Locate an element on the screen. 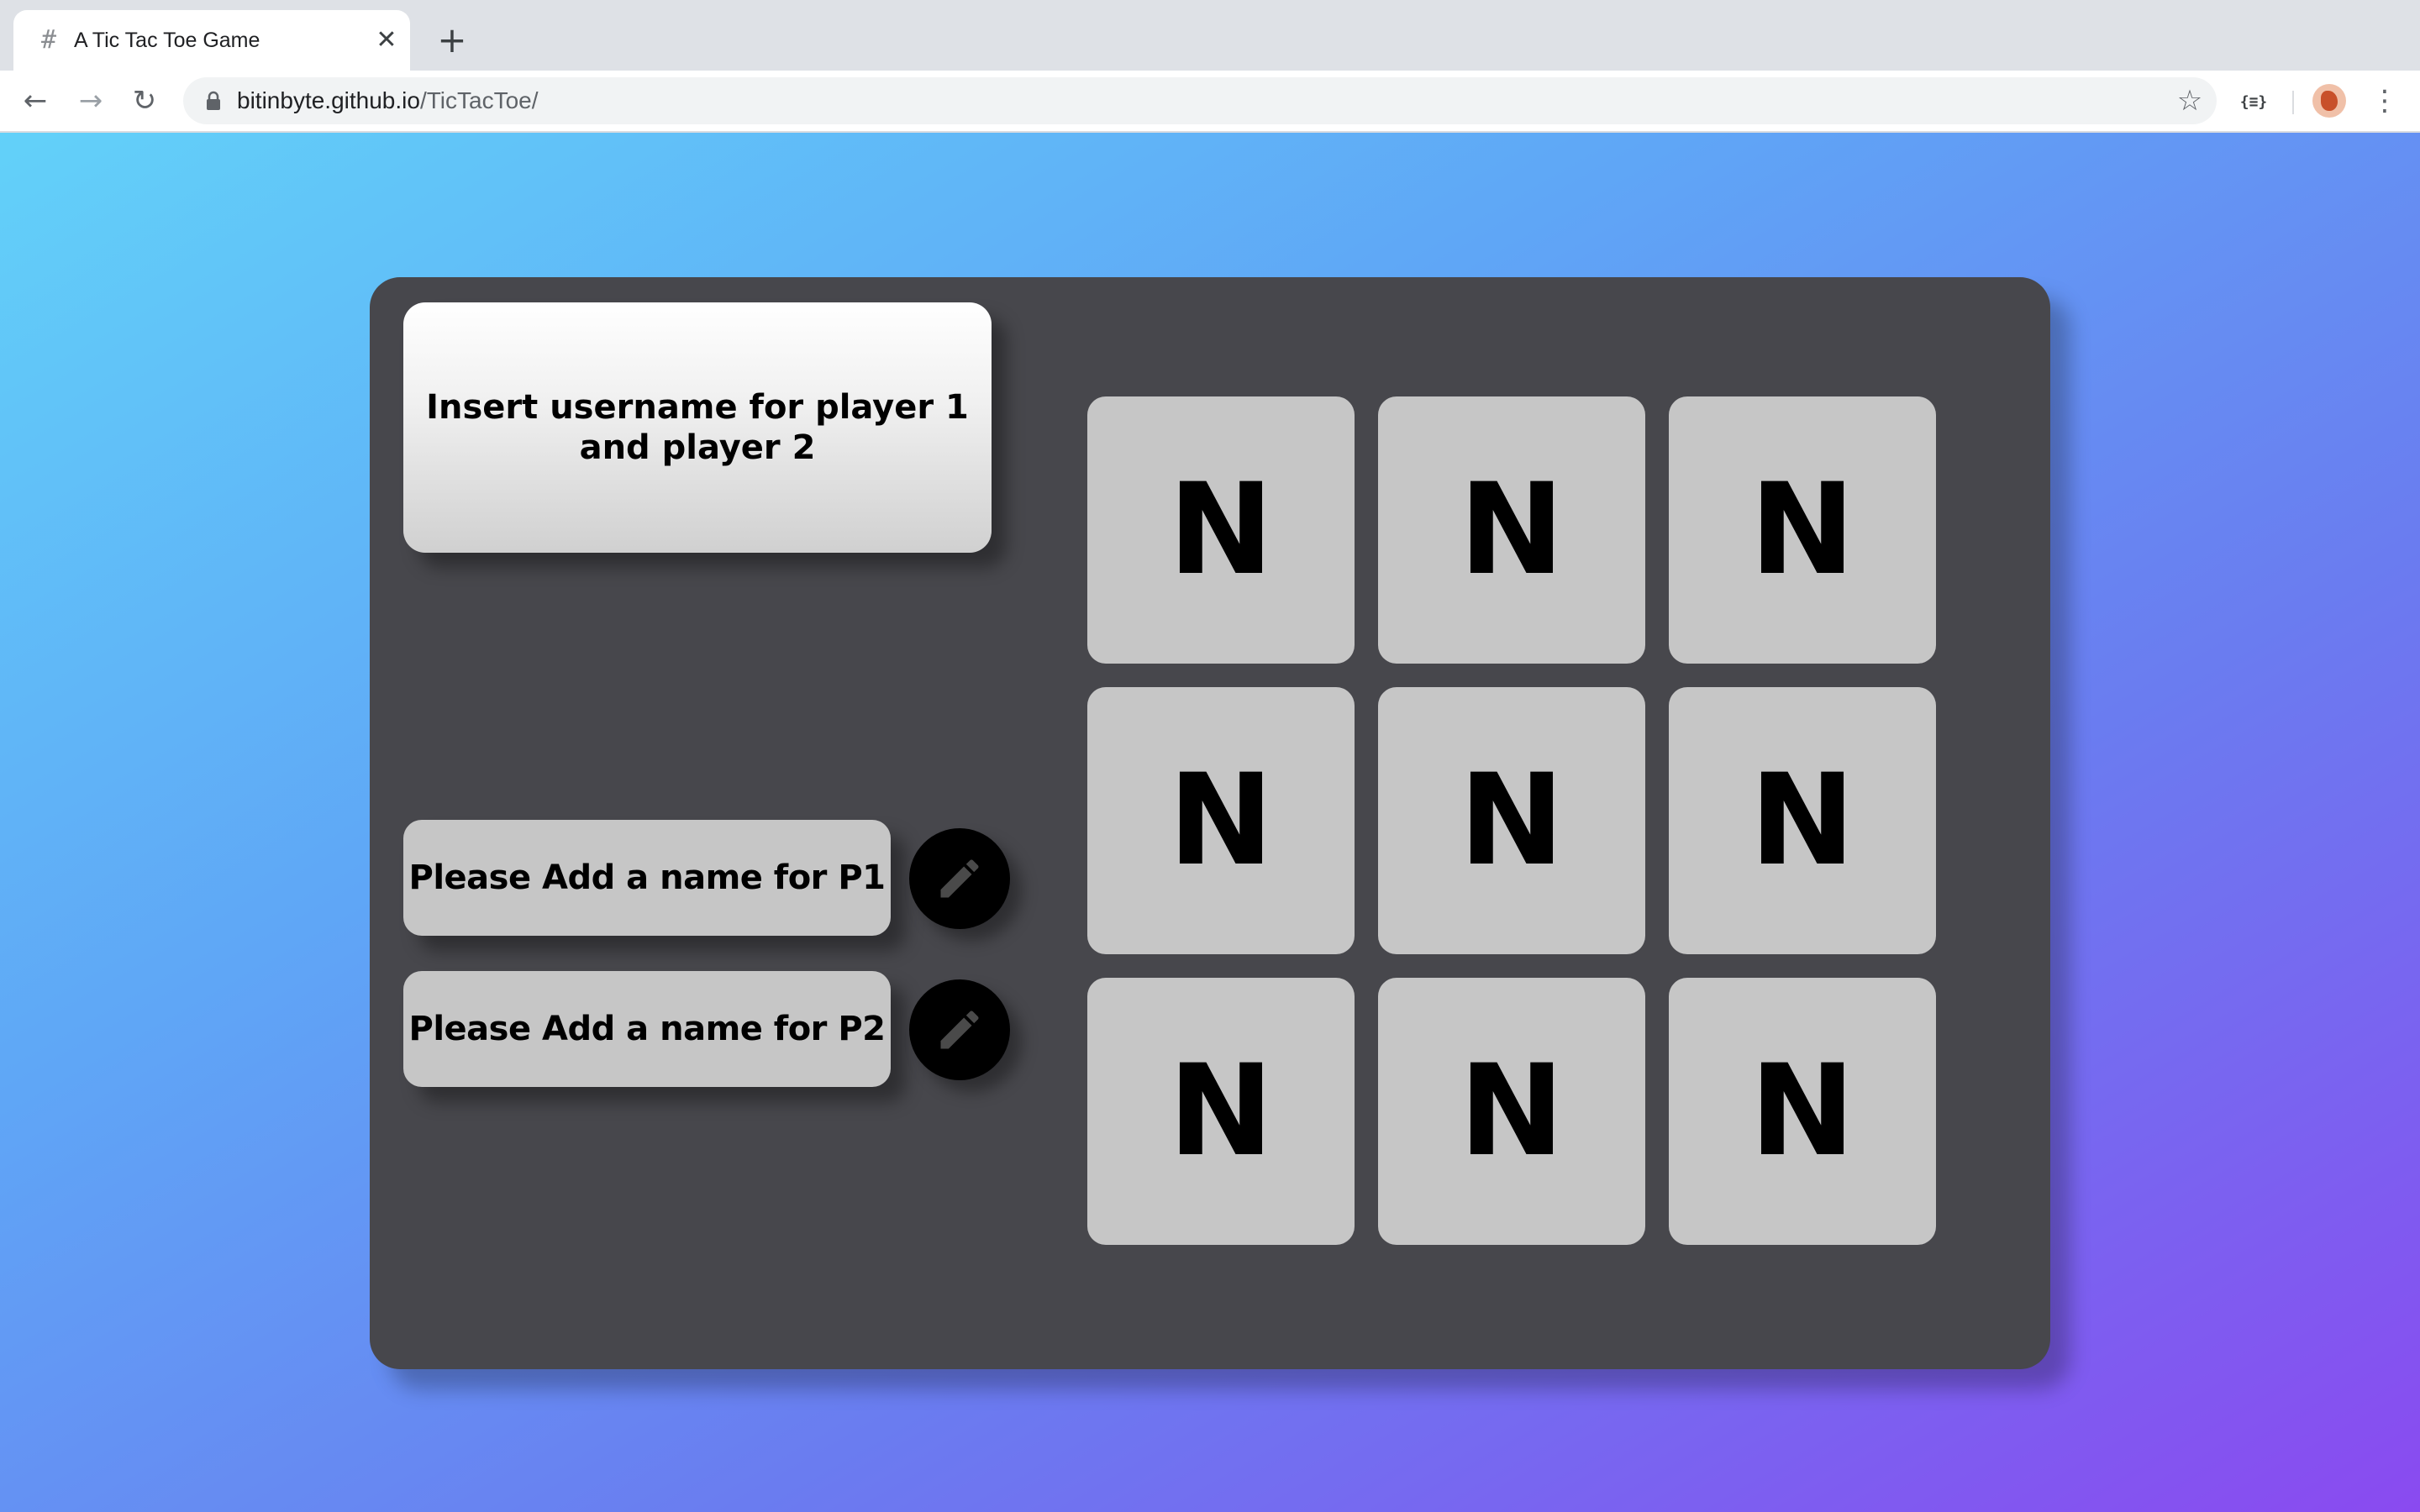 Image resolution: width=2420 pixels, height=1512 pixels. player1-name-button: Please Add a name for P1 is located at coordinates (647, 878).